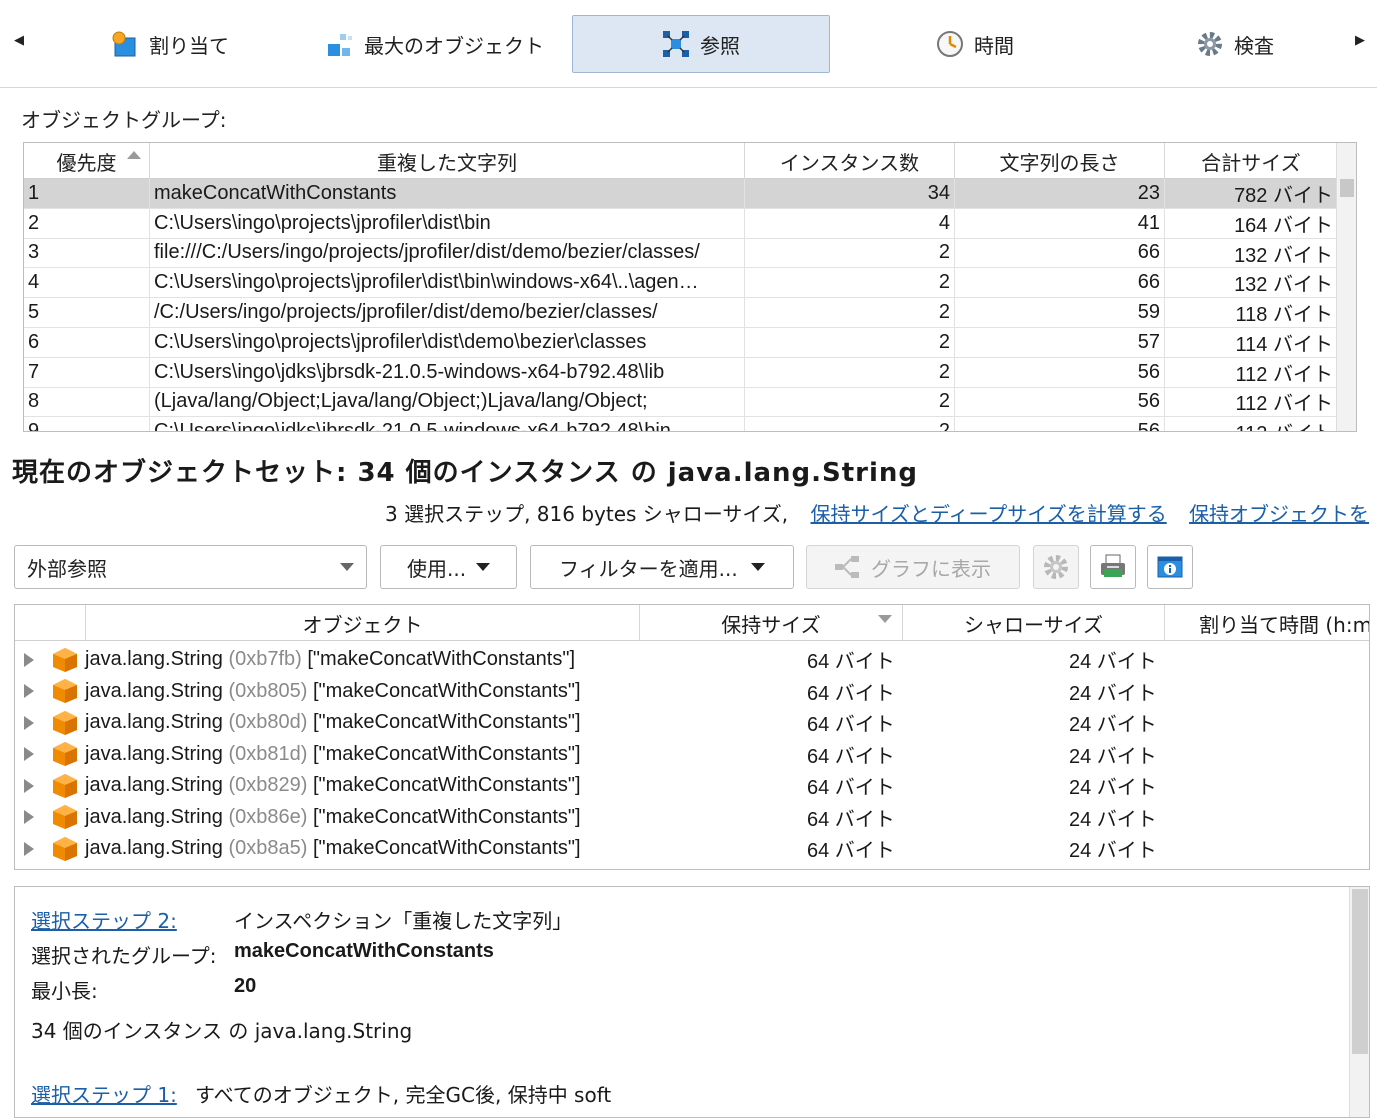  What do you see at coordinates (104, 1093) in the screenshot?
I see `selection-step-1-link: 選択ステップ 1:` at bounding box center [104, 1093].